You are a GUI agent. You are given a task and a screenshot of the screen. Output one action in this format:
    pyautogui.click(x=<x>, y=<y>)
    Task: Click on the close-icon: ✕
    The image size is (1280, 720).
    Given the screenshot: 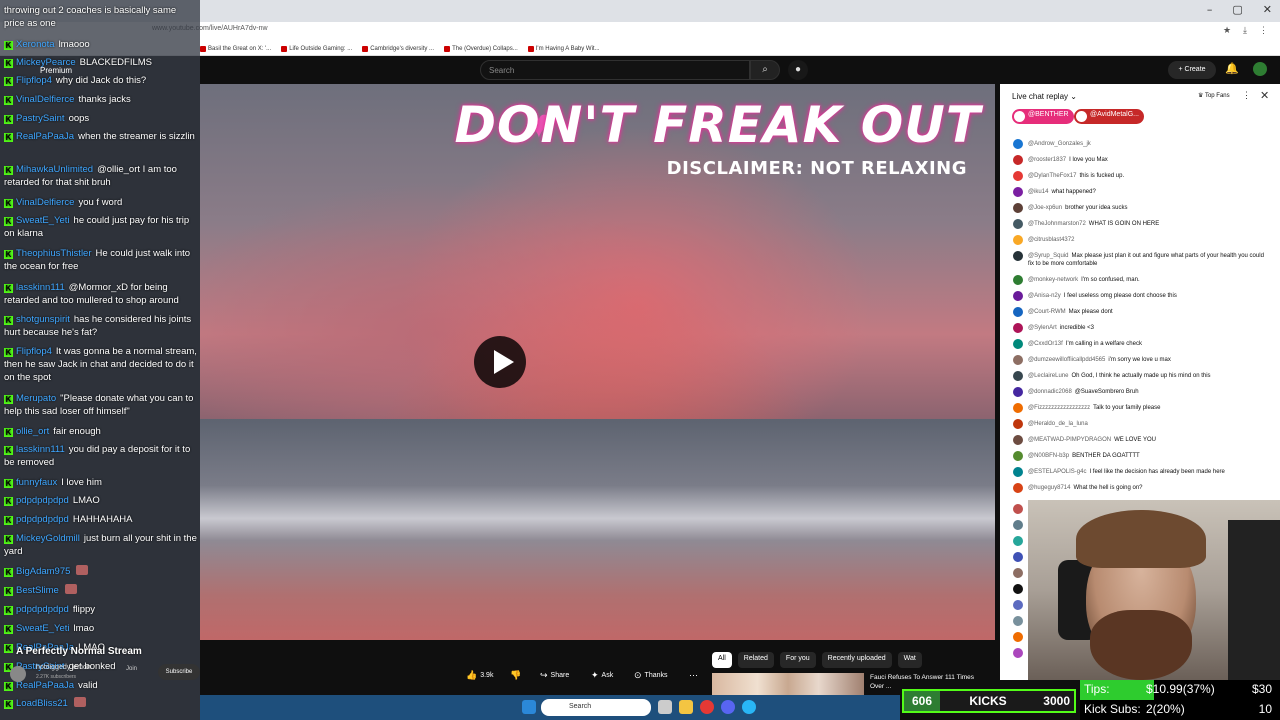 What is the action you would take?
    pyautogui.click(x=1267, y=9)
    